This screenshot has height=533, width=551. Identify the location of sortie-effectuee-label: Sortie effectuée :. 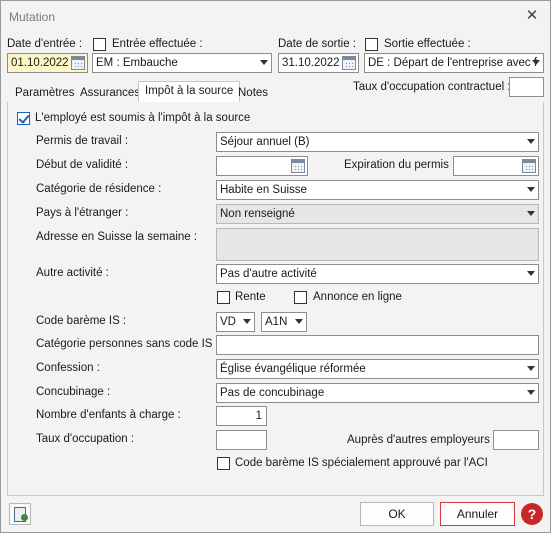
(427, 44).